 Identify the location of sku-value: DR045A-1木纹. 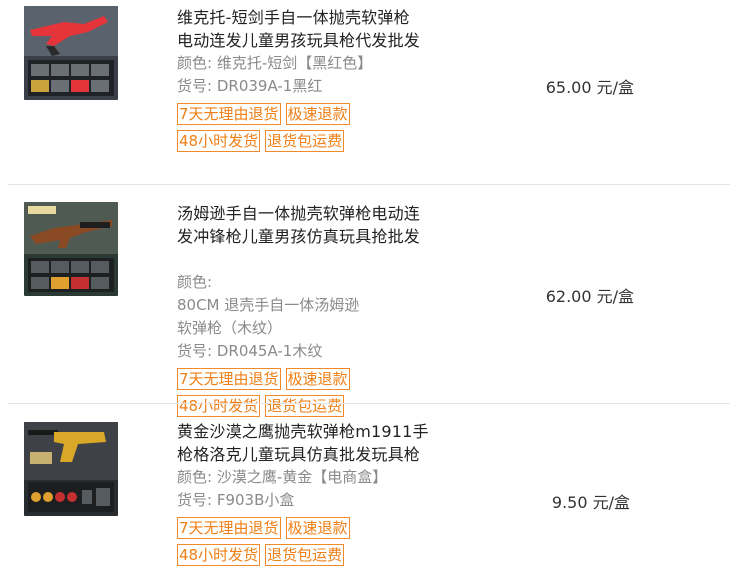
(269, 351).